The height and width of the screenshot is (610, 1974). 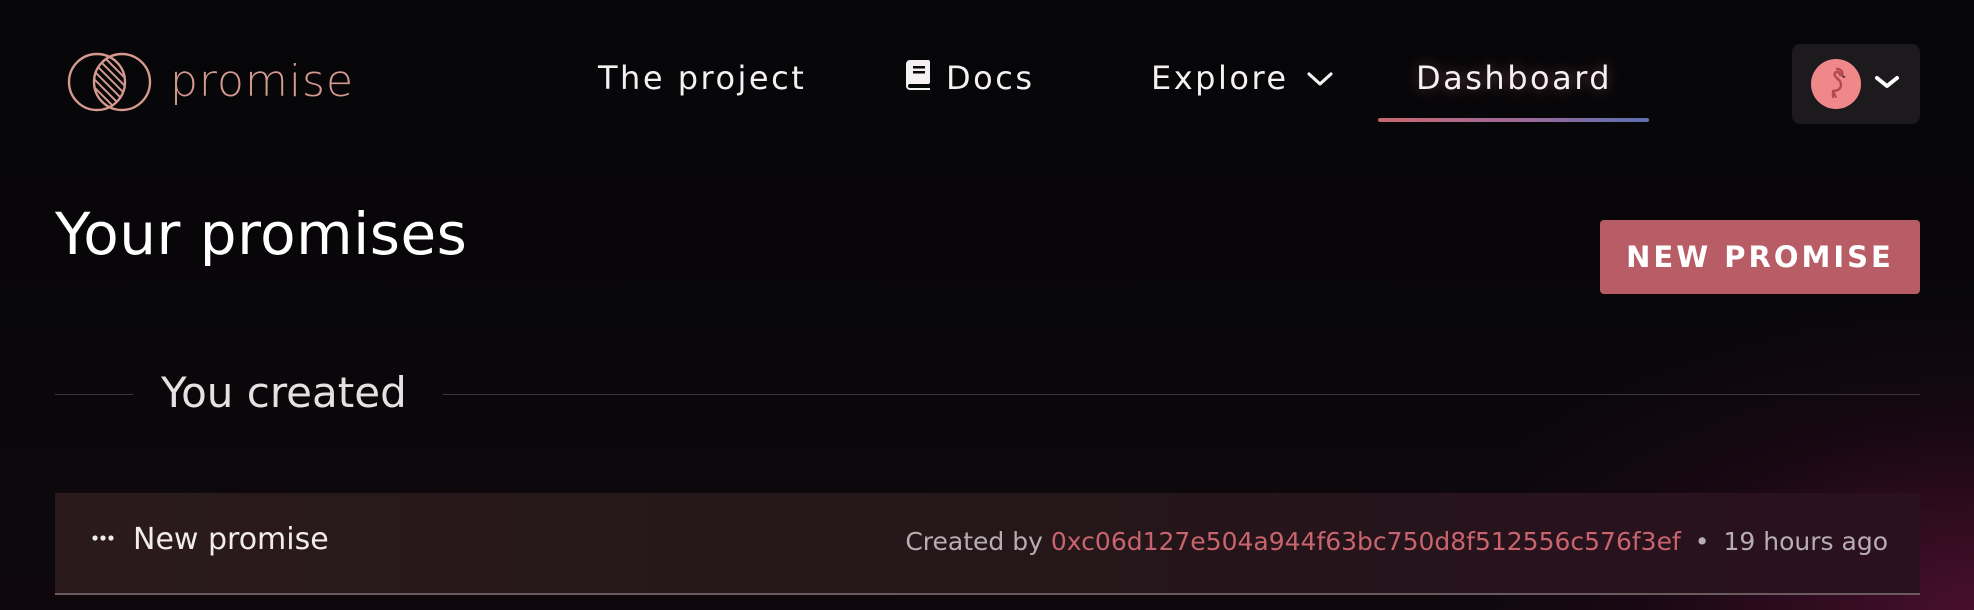 What do you see at coordinates (1220, 78) in the screenshot?
I see `nav-item-label: Explore` at bounding box center [1220, 78].